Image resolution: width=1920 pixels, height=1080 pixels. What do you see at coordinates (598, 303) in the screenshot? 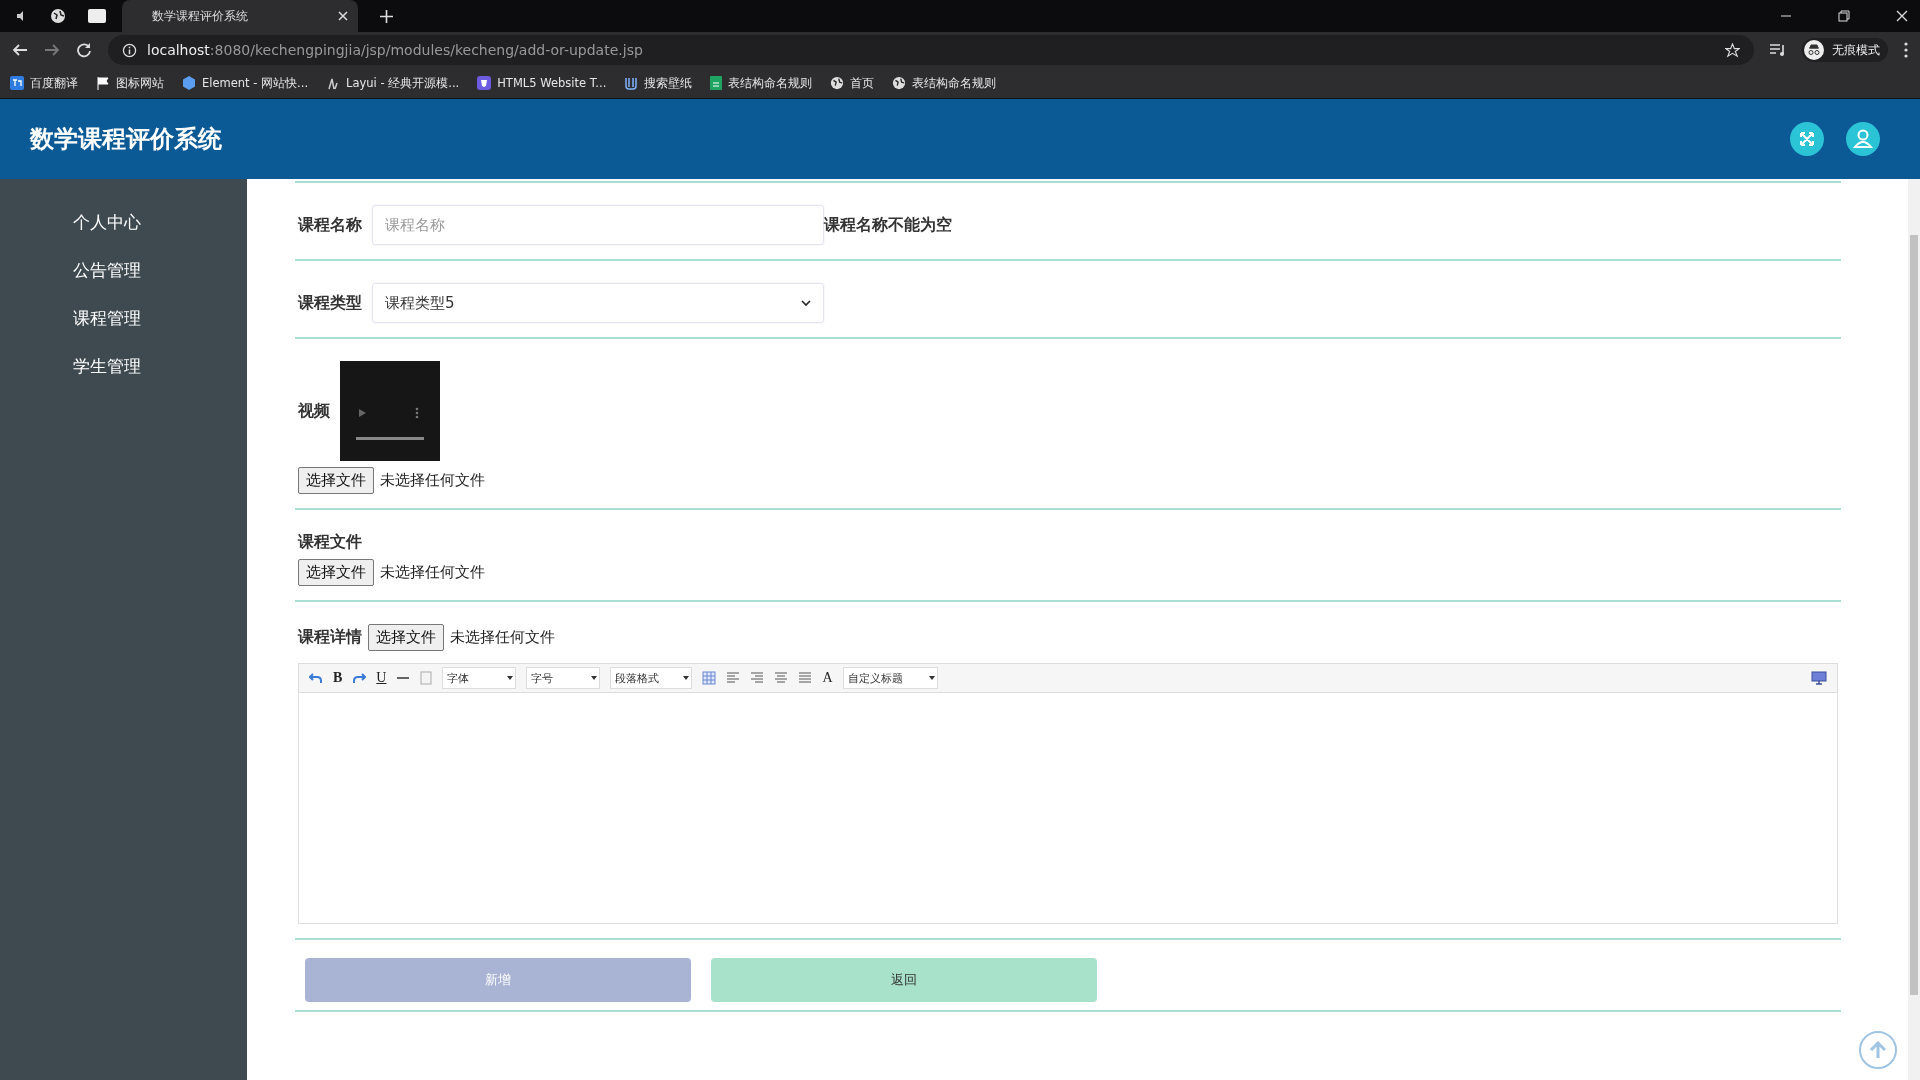
I see `course-type-select: 课程类型5` at bounding box center [598, 303].